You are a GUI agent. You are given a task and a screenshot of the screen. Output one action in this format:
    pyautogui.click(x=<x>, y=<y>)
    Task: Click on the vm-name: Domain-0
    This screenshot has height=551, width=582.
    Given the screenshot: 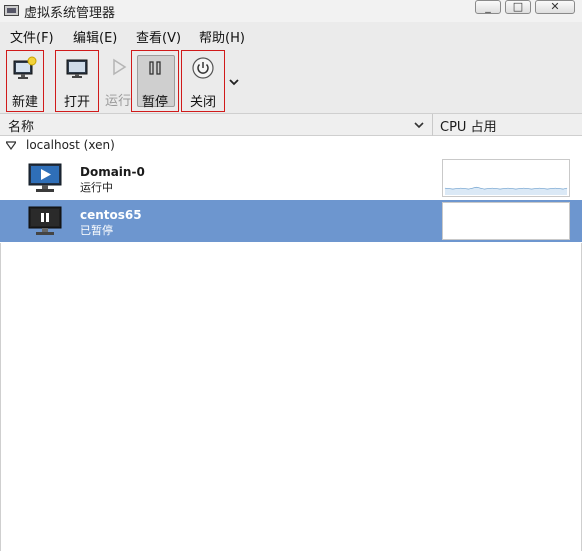 What is the action you would take?
    pyautogui.click(x=112, y=172)
    